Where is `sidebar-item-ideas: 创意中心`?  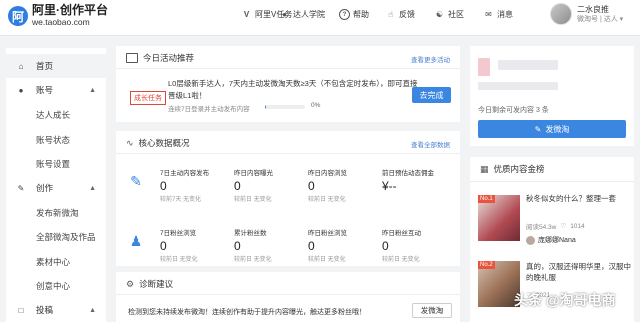 sidebar-item-ideas: 创意中心 is located at coordinates (56, 286).